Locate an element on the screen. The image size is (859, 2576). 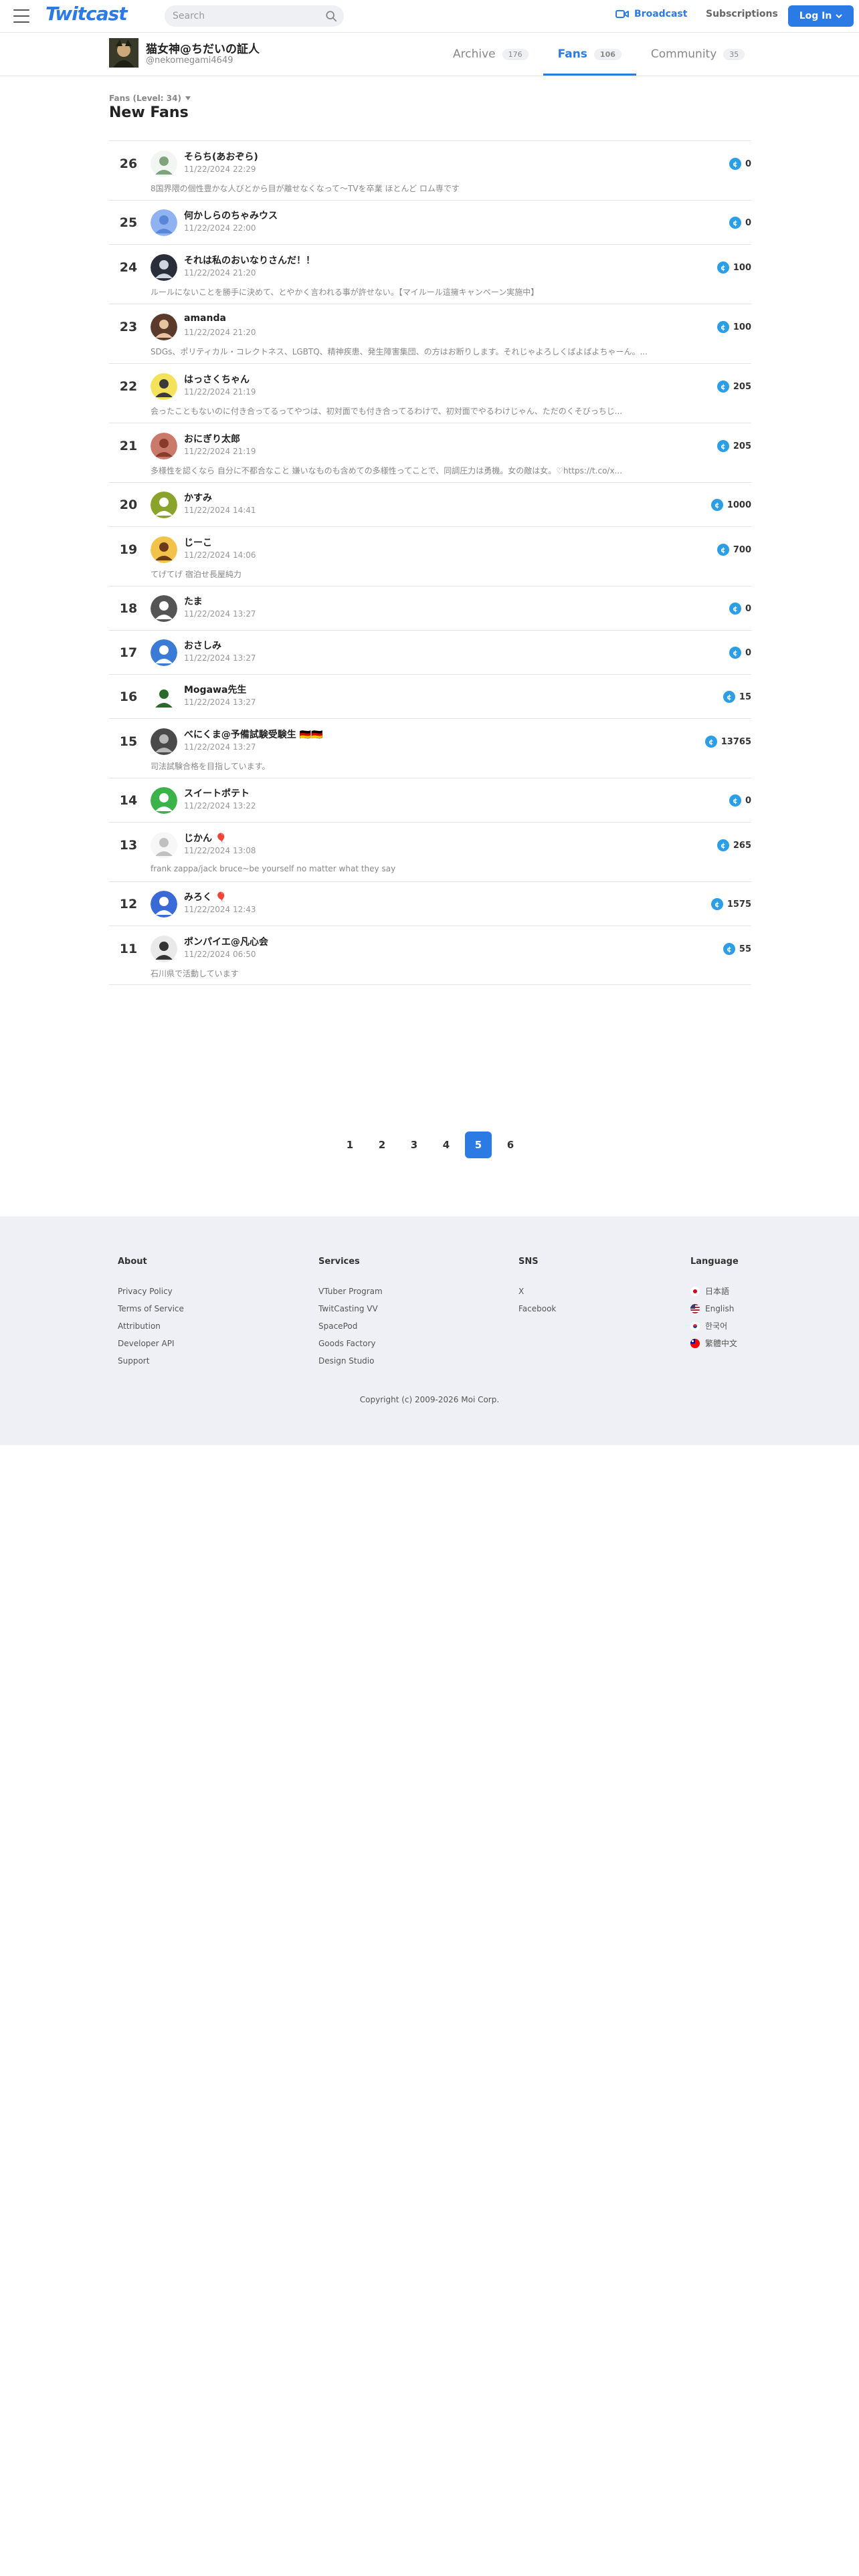
tab-archive: Archive 176 is located at coordinates (491, 54).